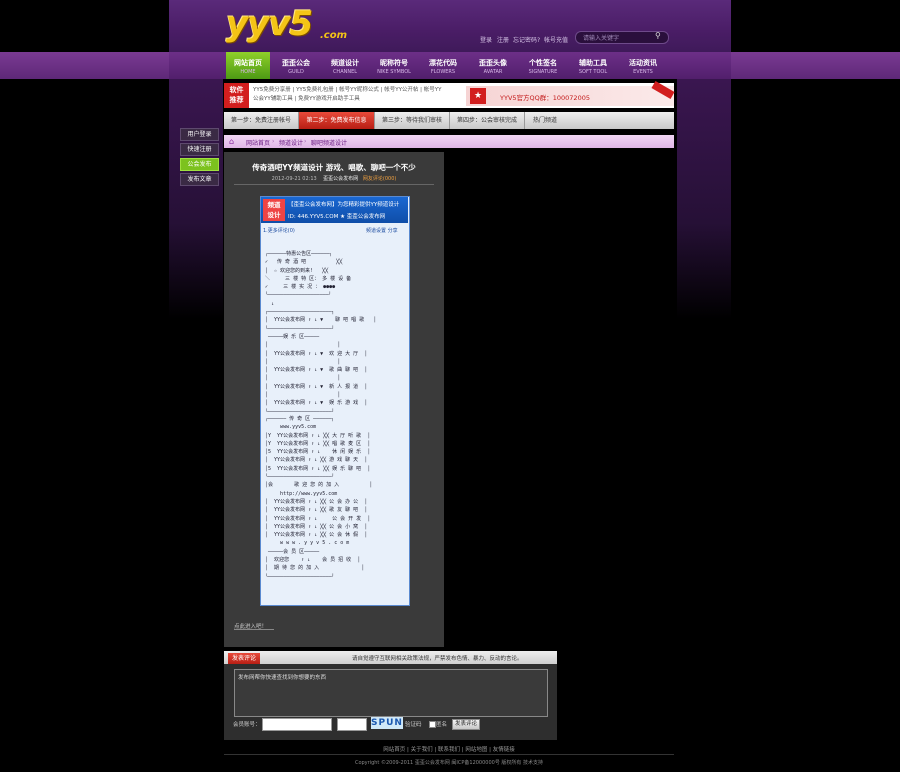  Describe the element at coordinates (413, 724) in the screenshot. I see `captcha-label: 验证码` at that location.